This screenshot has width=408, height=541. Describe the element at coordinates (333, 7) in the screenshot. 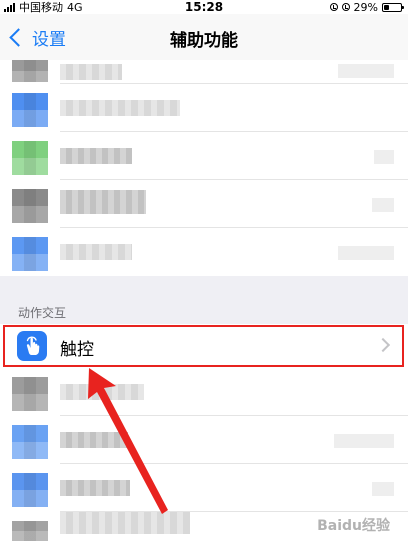

I see `orientation-lock-icon` at that location.